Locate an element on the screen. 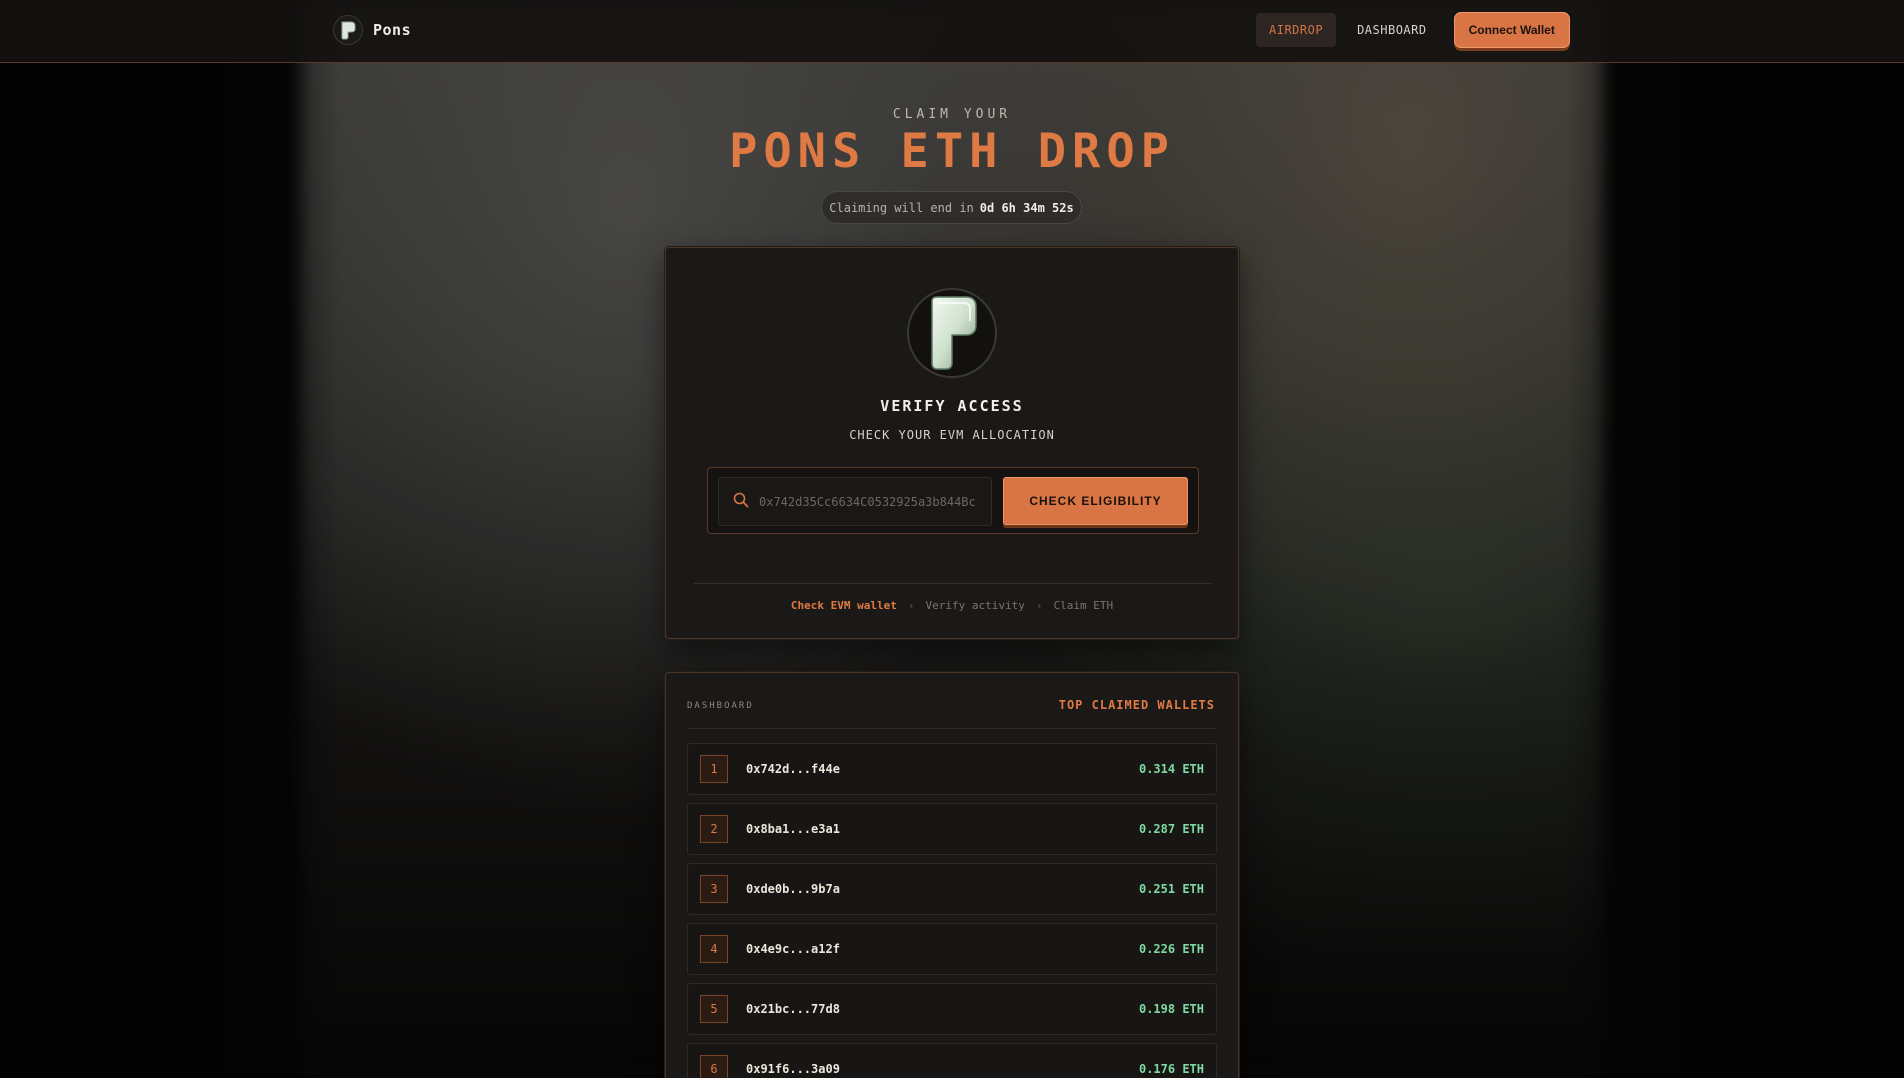 Image resolution: width=1904 pixels, height=1078 pixels. wallet-address: 0x4e9c...a12f is located at coordinates (793, 949).